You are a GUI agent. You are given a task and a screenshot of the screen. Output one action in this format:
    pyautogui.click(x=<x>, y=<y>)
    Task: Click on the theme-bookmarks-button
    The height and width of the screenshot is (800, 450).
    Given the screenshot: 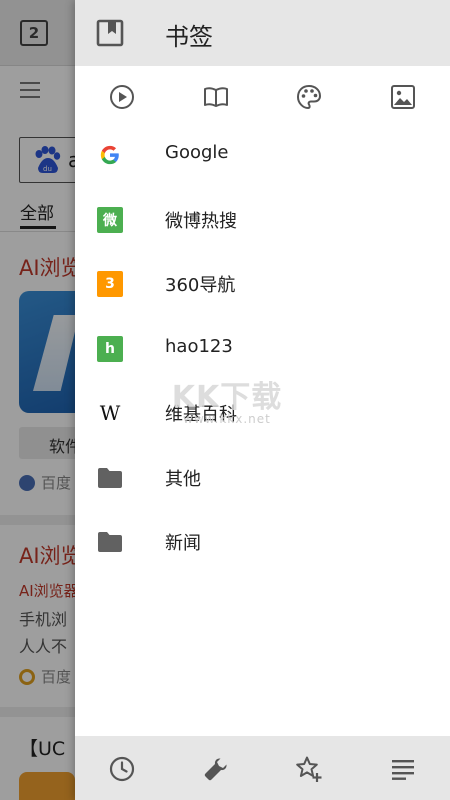 What is the action you would take?
    pyautogui.click(x=309, y=97)
    